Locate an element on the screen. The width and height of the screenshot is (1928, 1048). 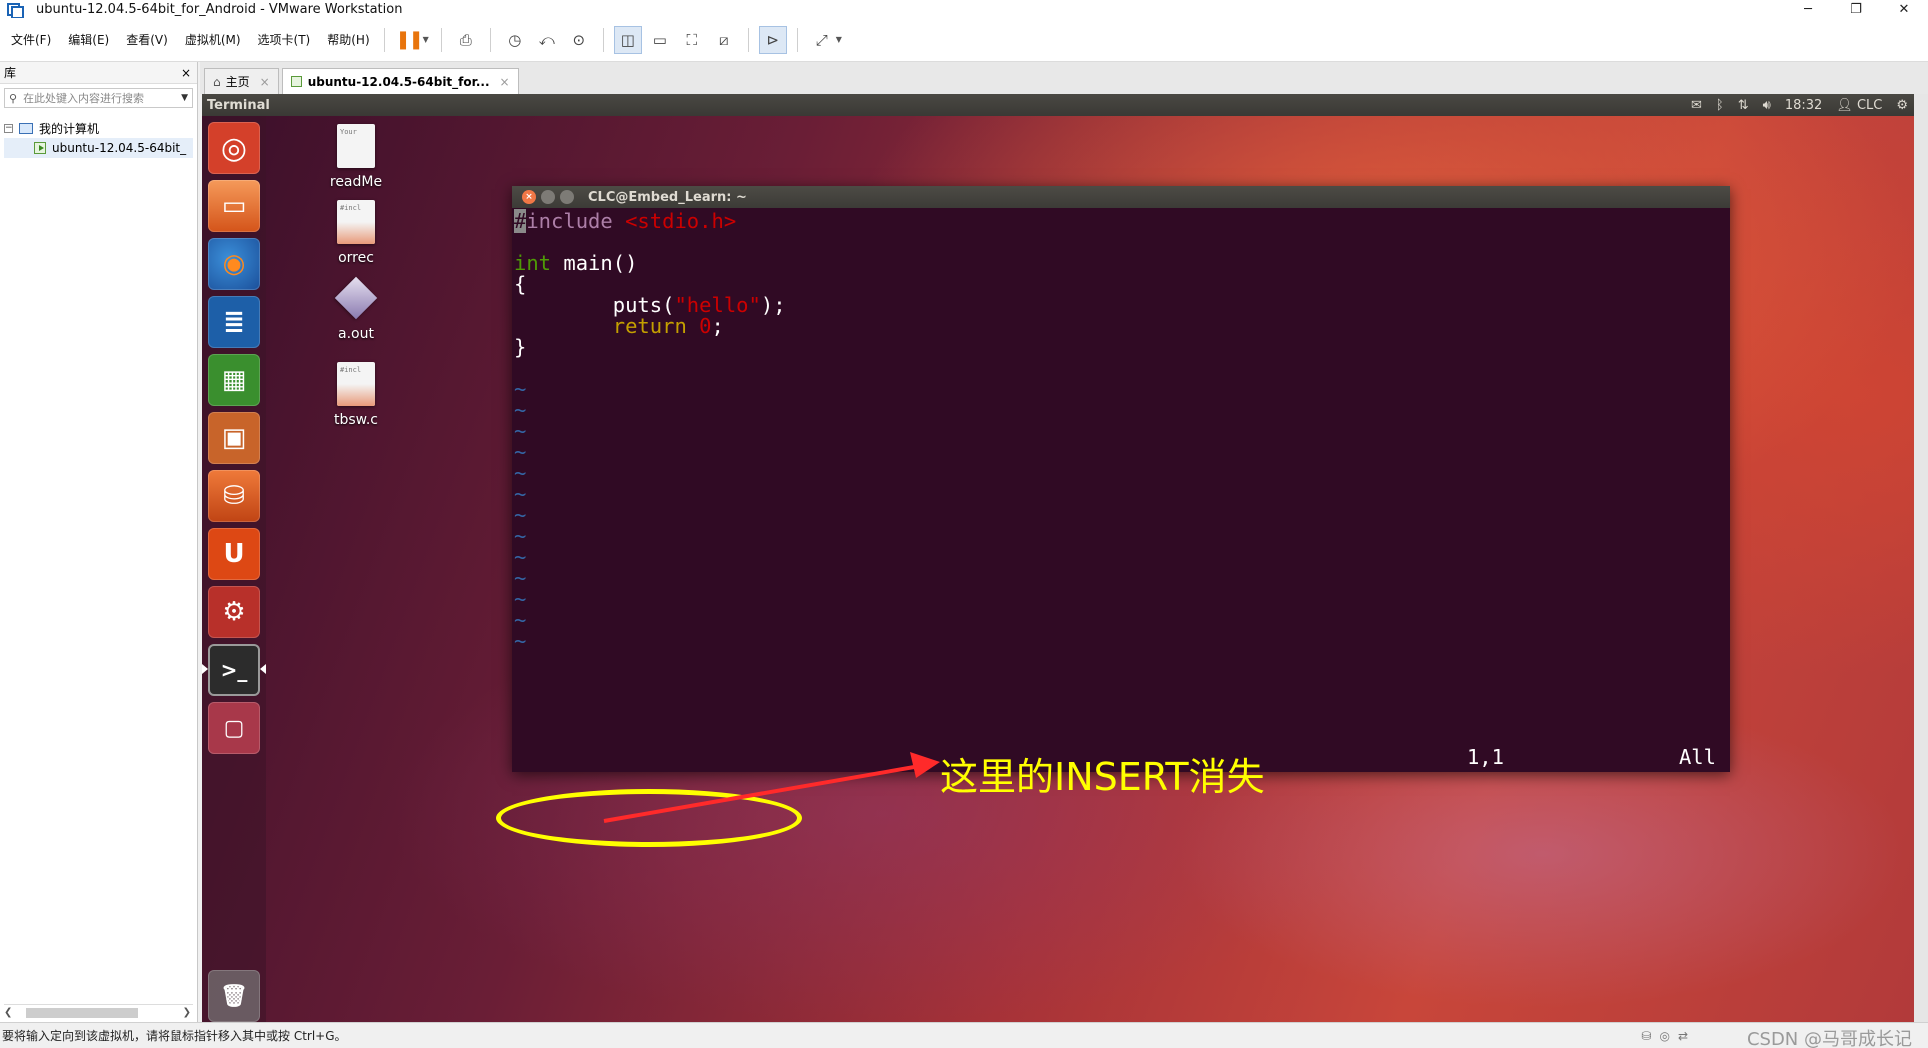
tree-item-my-computer: − 我的计算机 is located at coordinates (98, 128).